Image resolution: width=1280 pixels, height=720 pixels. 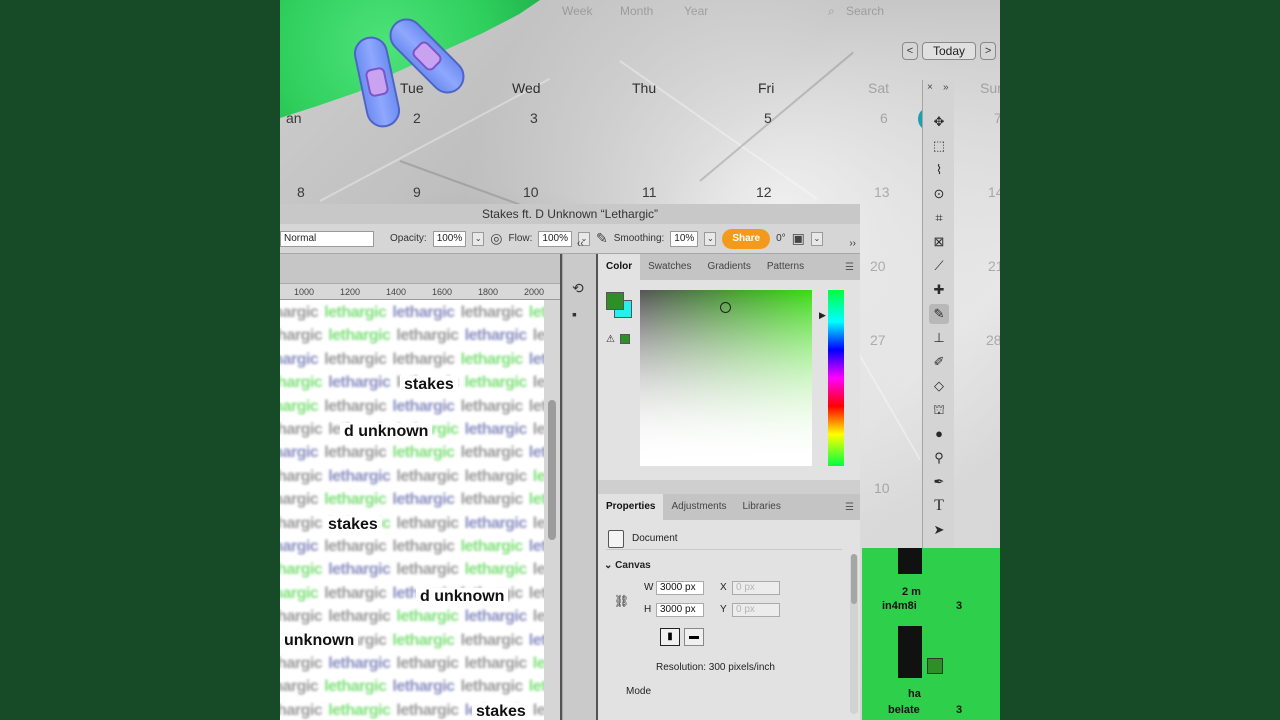 I want to click on toolbar-foreground-swatch, so click(x=935, y=666).